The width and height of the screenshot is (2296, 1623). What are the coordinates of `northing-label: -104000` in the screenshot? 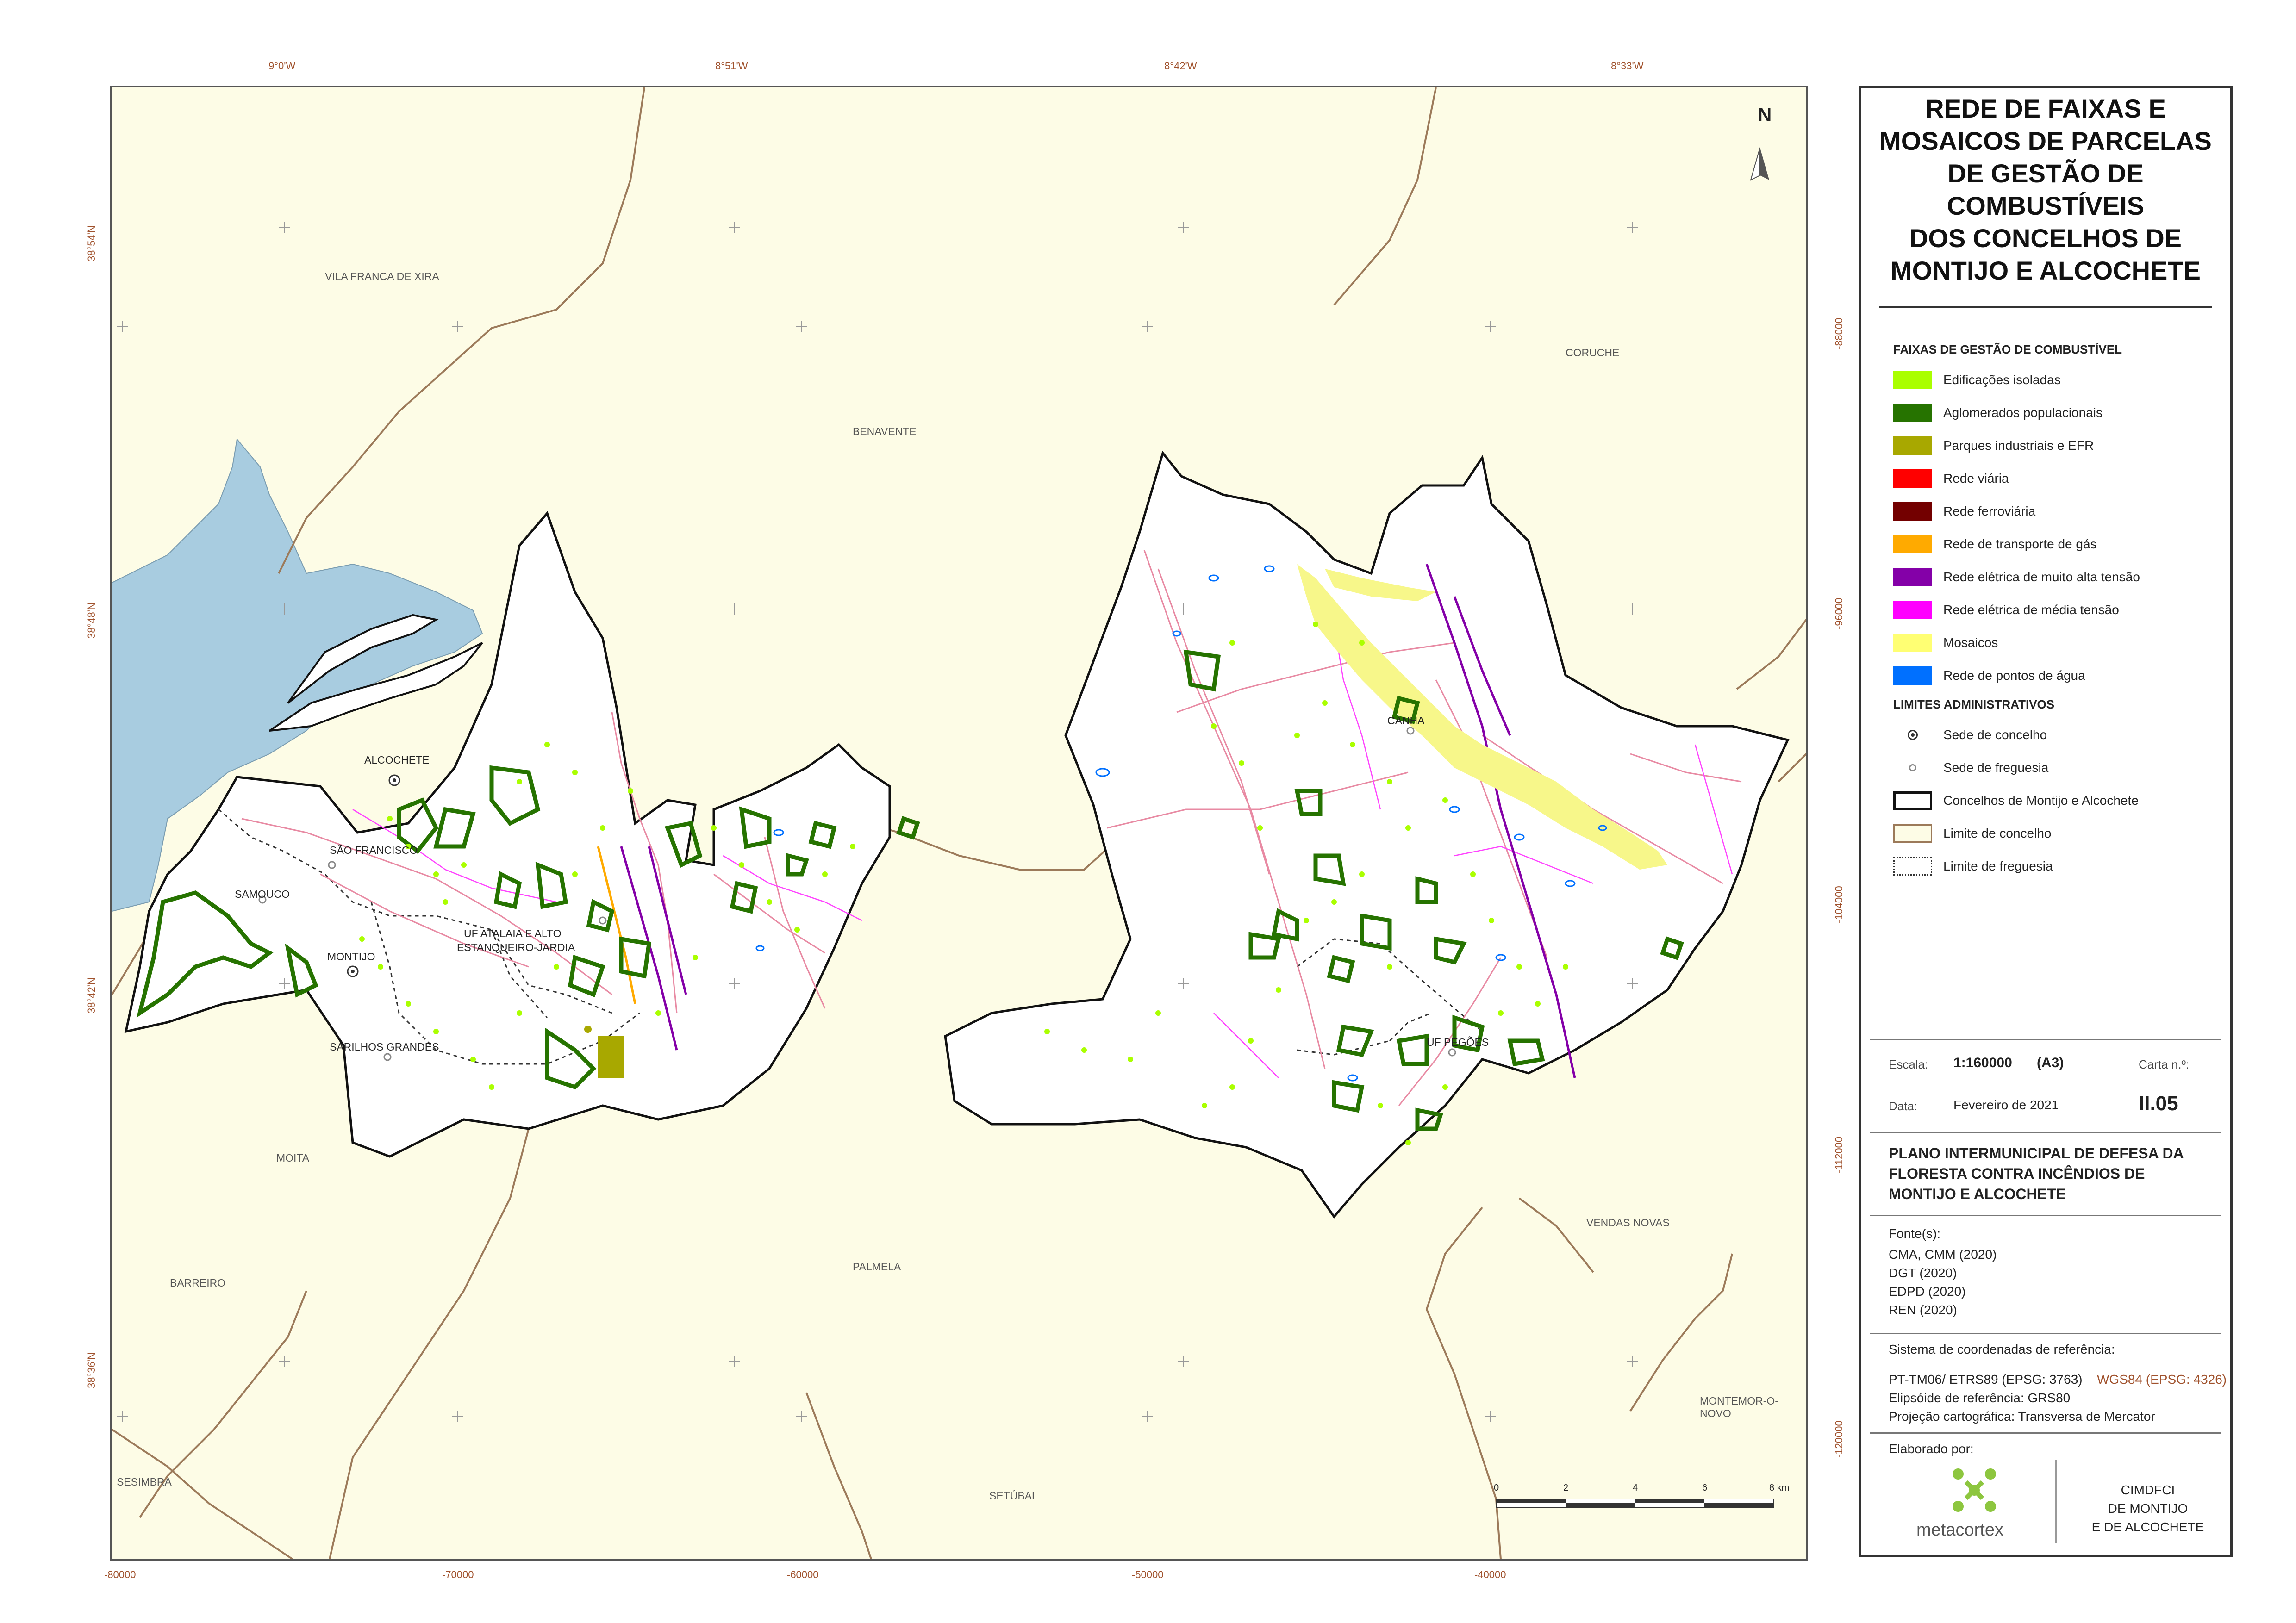 It's located at (1839, 904).